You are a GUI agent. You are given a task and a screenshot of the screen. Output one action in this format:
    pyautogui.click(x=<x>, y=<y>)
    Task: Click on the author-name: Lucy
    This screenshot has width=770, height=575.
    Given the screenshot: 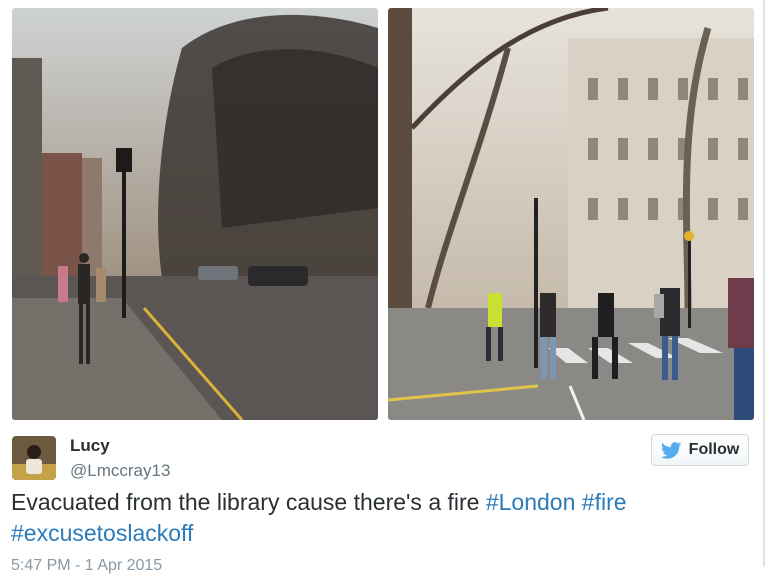 What is the action you would take?
    pyautogui.click(x=90, y=446)
    